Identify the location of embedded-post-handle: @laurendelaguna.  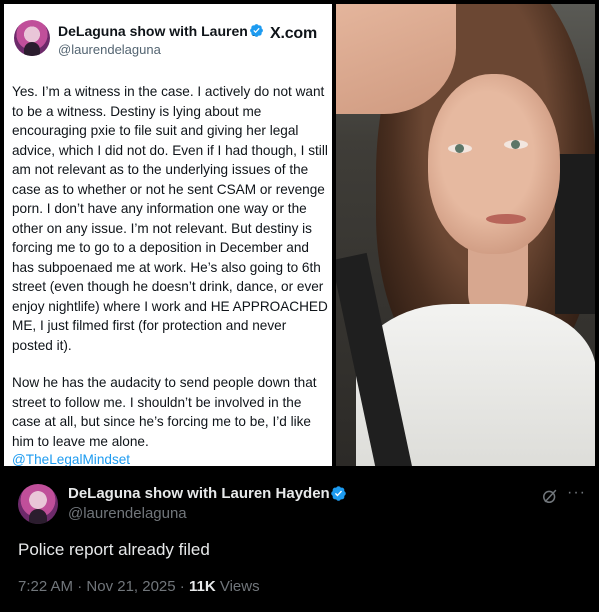
(109, 49).